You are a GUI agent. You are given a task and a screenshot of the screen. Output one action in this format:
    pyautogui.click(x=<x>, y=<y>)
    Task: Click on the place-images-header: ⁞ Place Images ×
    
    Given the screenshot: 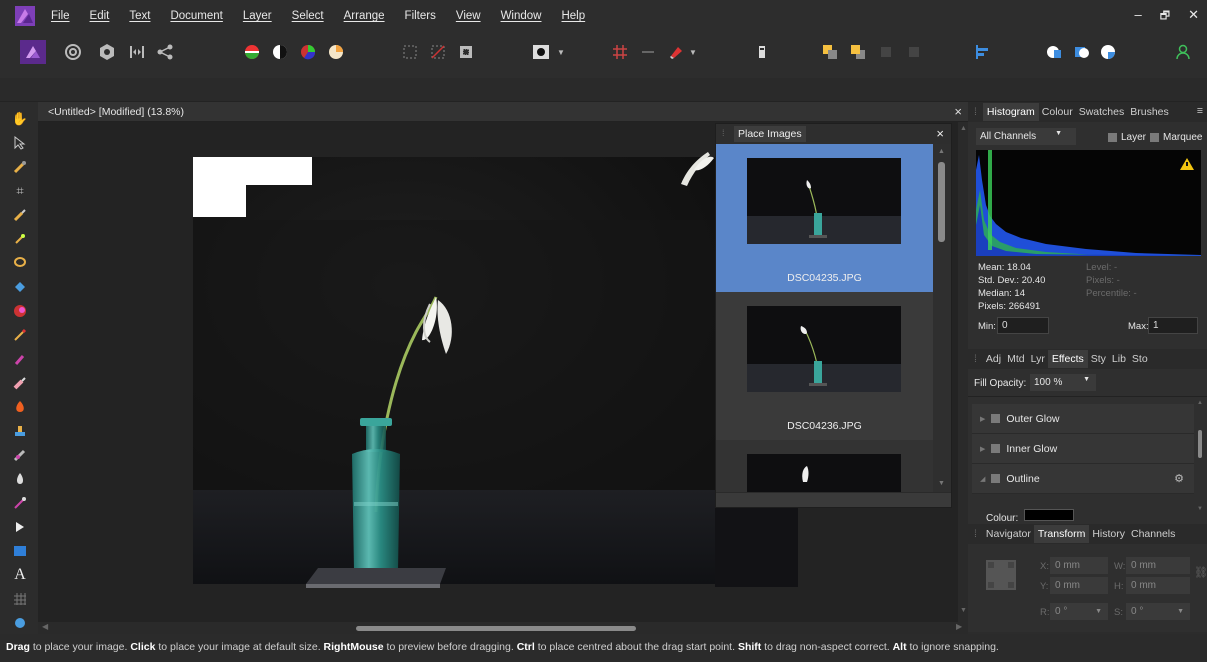 What is the action you would take?
    pyautogui.click(x=833, y=134)
    